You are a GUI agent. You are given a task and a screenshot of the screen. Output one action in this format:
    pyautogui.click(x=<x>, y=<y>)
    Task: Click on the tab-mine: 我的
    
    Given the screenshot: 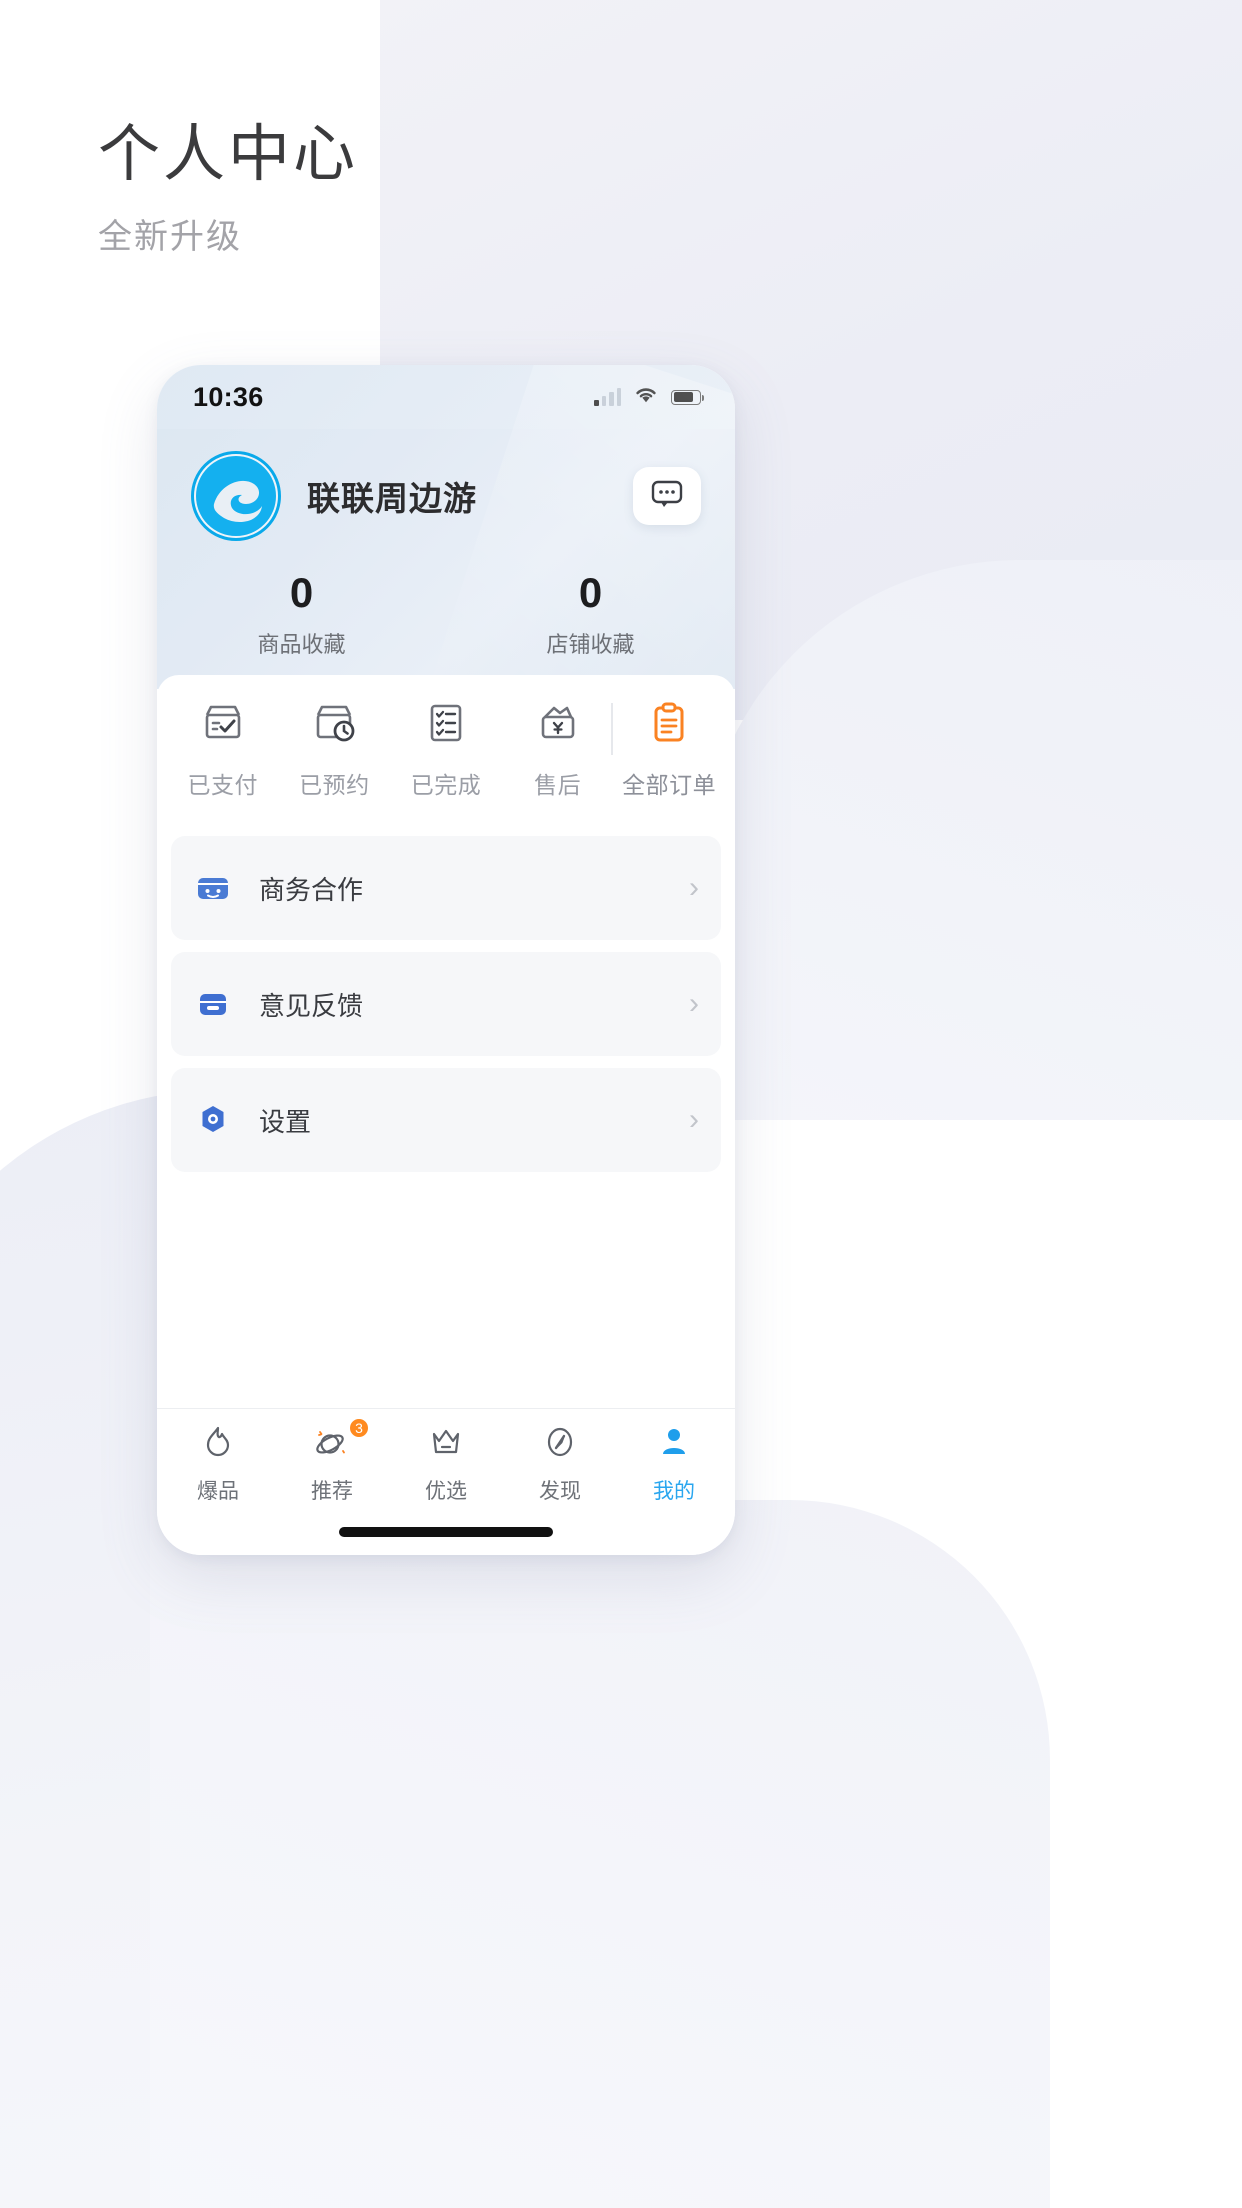 What is the action you would take?
    pyautogui.click(x=674, y=1464)
    